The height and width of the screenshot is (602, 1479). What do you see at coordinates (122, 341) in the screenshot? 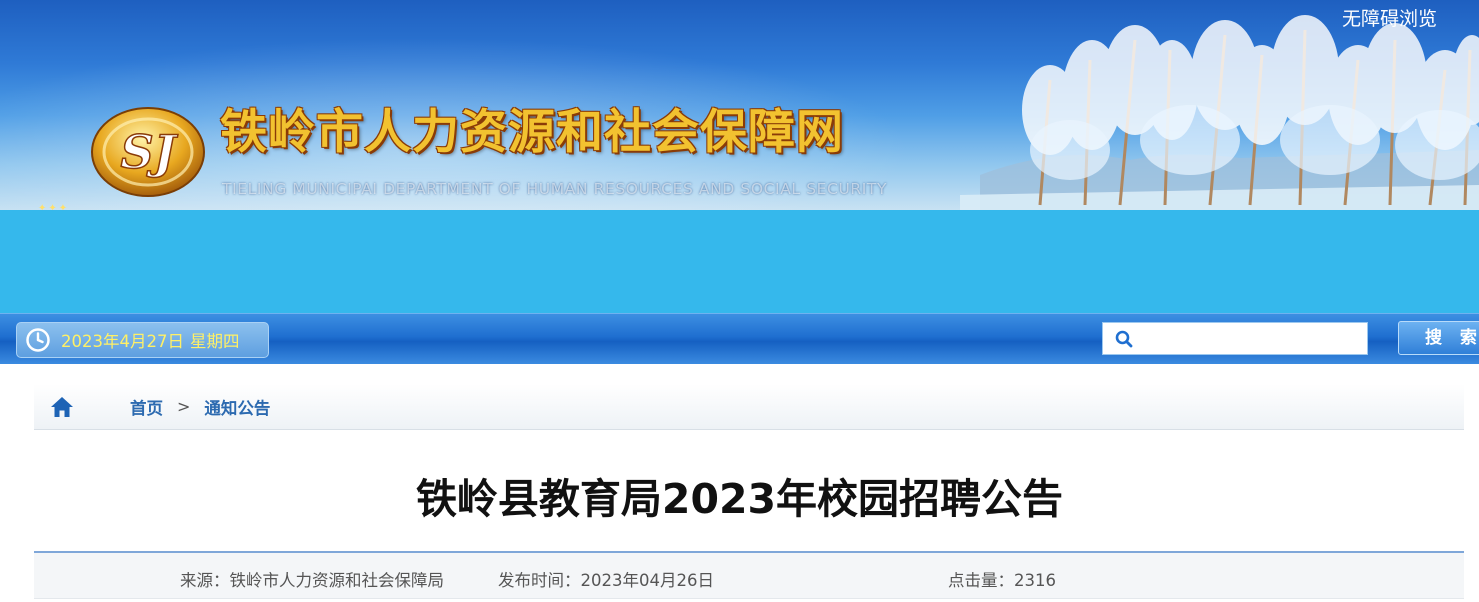
I see `current-date: 2023年4月27日` at bounding box center [122, 341].